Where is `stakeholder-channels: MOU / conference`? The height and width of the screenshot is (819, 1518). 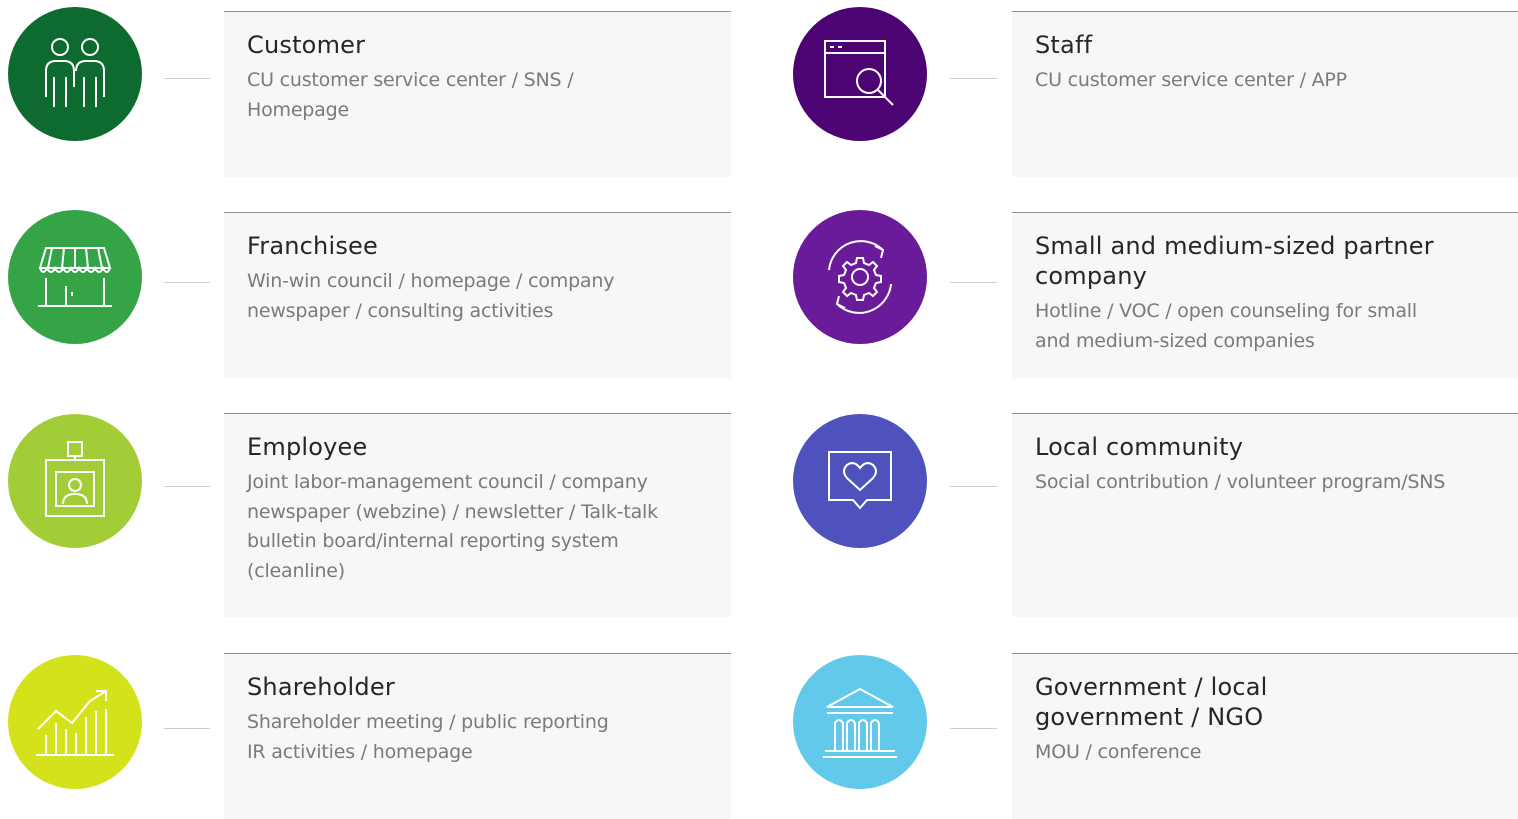
stakeholder-channels: MOU / conference is located at coordinates (1118, 752).